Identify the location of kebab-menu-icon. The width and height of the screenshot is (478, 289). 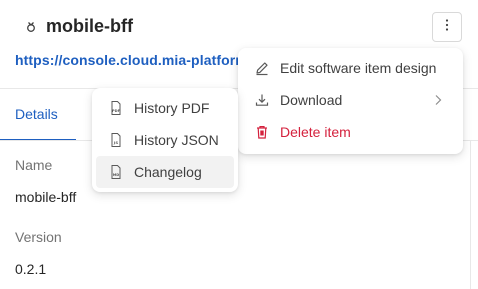
(447, 27).